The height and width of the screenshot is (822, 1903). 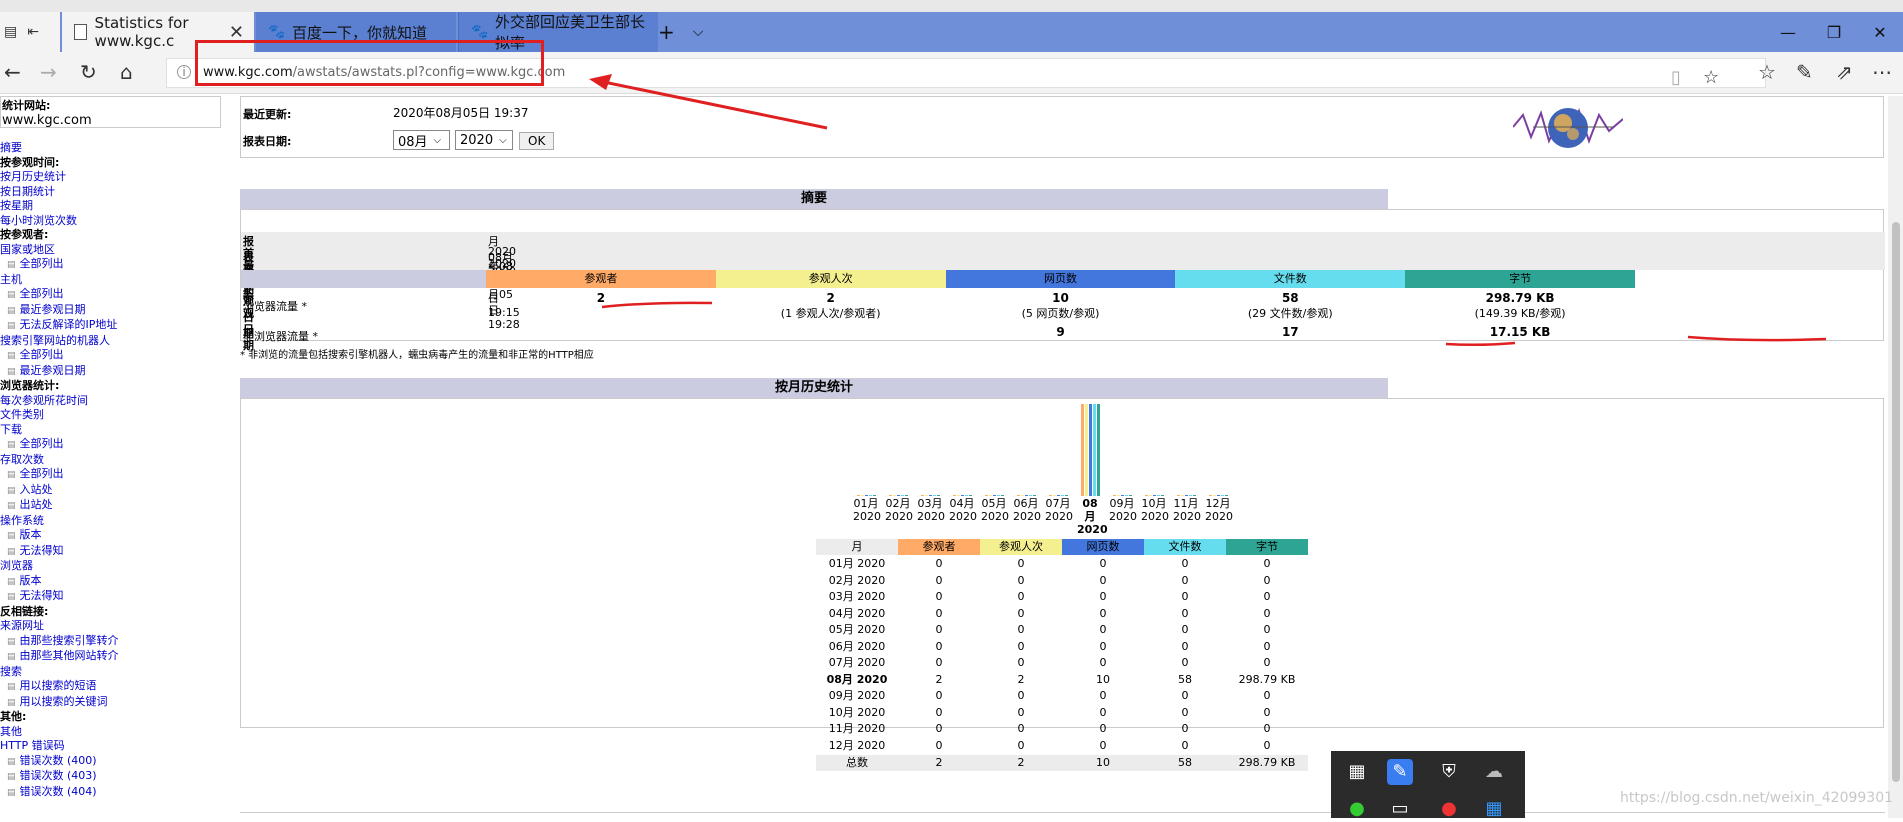 I want to click on sidebar-item: 用以搜索的短语, so click(x=59, y=687).